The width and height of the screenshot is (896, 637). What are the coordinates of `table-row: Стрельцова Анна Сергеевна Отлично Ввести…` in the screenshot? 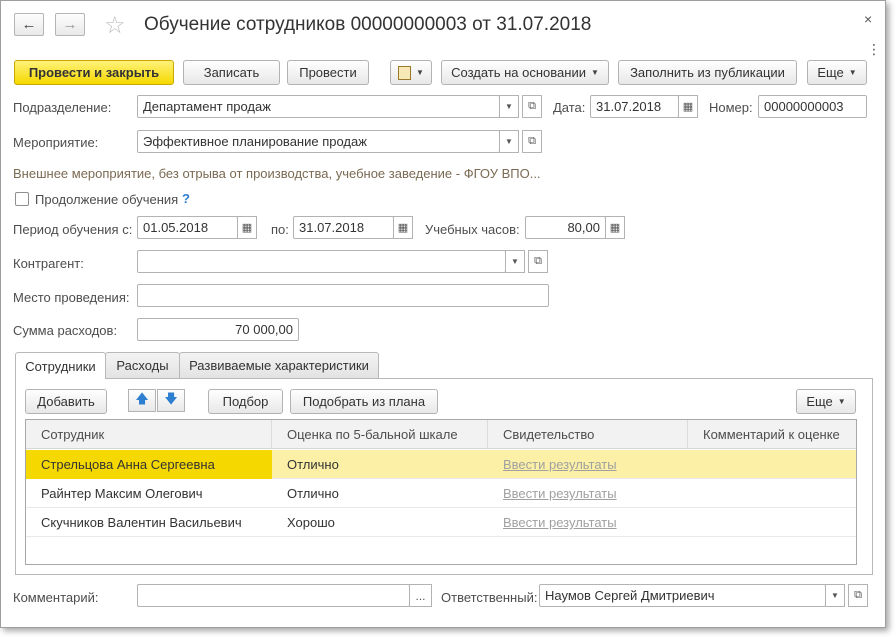 It's located at (441, 464).